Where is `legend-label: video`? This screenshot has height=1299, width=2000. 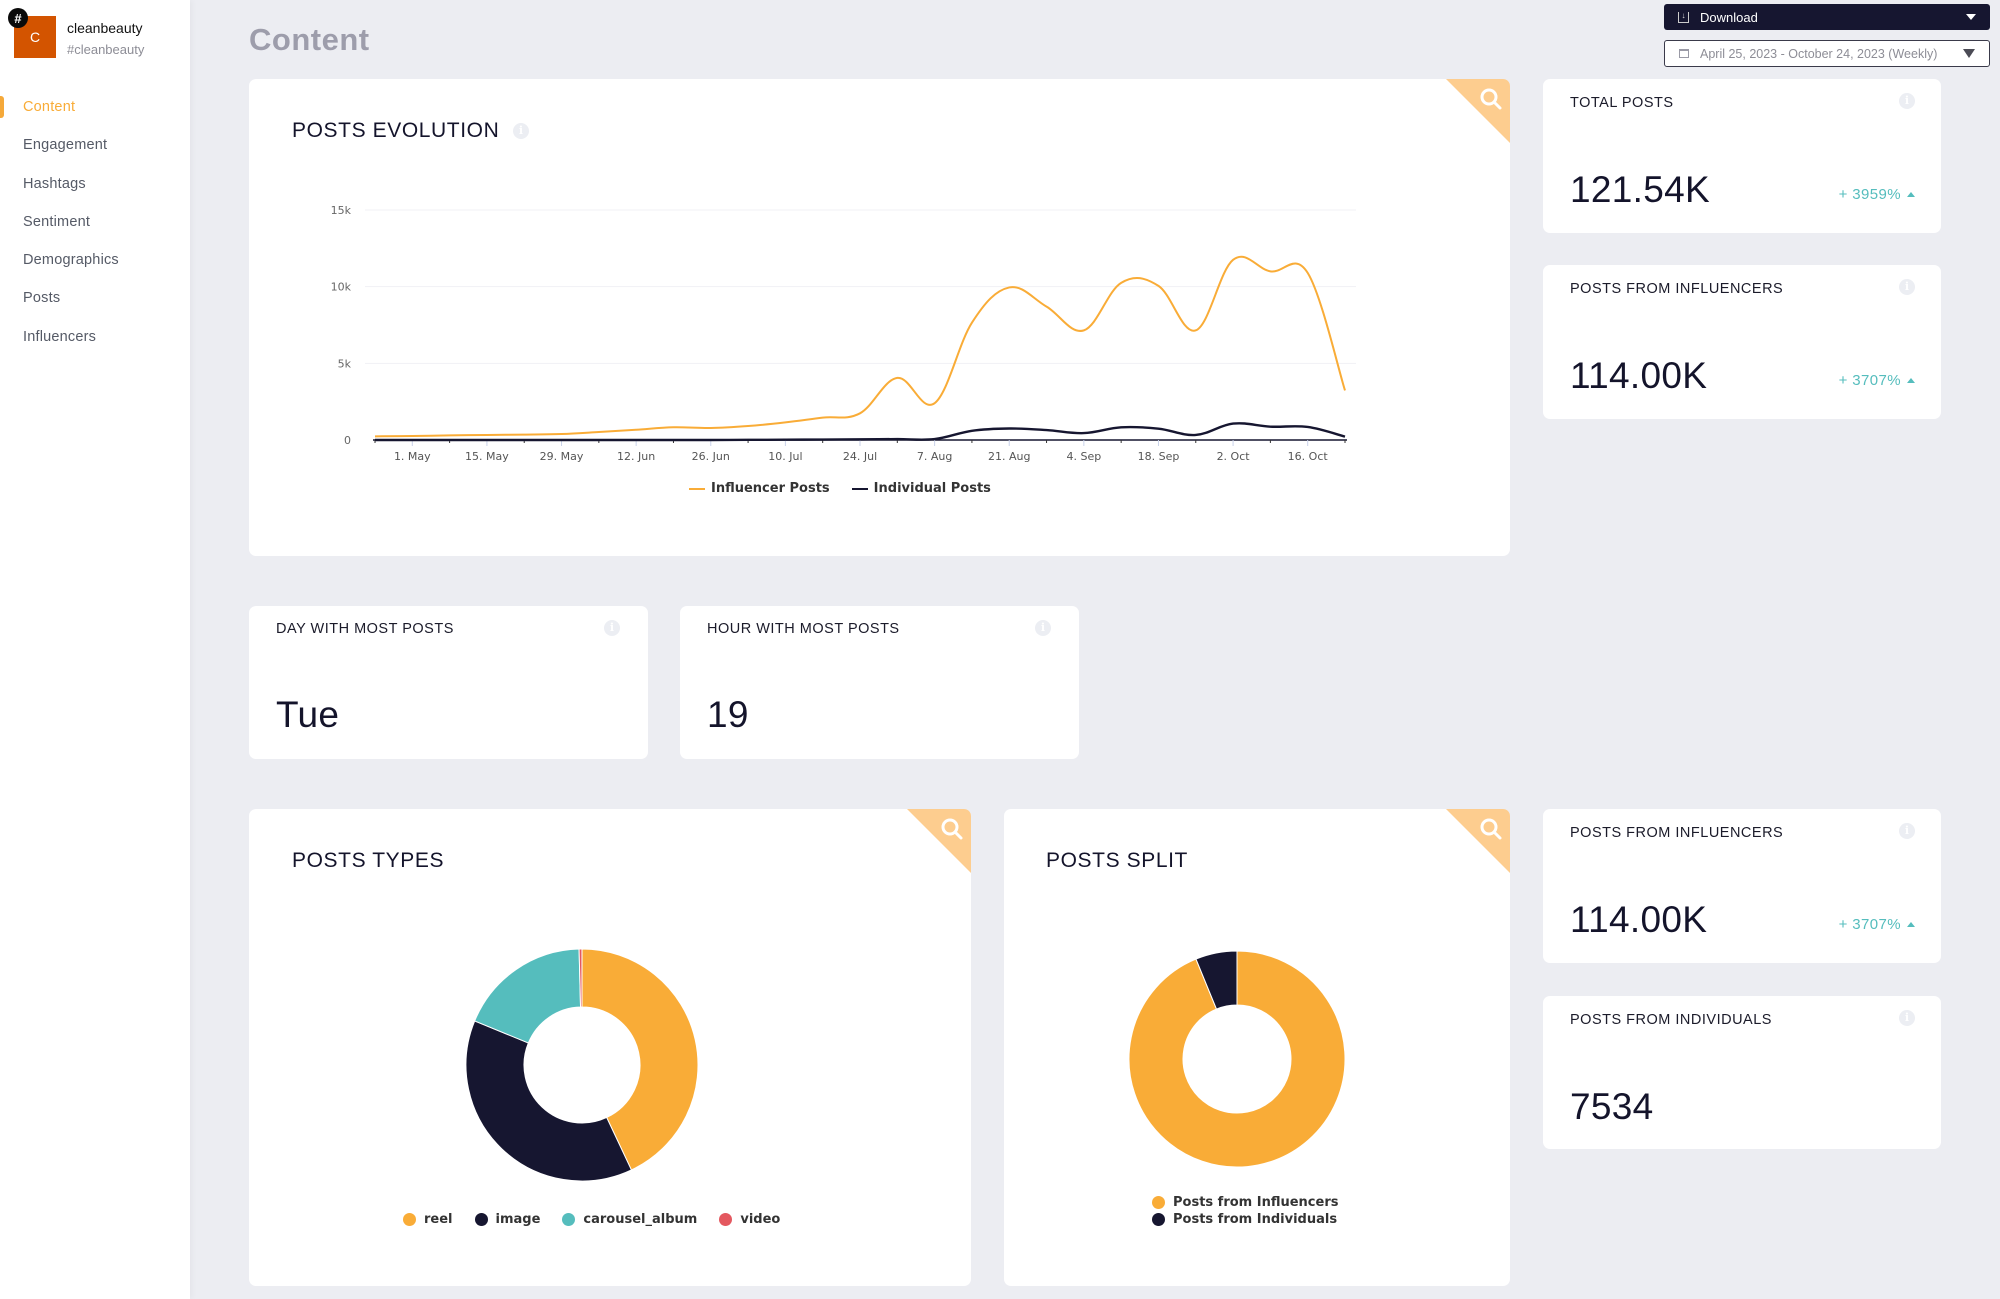 legend-label: video is located at coordinates (760, 1219).